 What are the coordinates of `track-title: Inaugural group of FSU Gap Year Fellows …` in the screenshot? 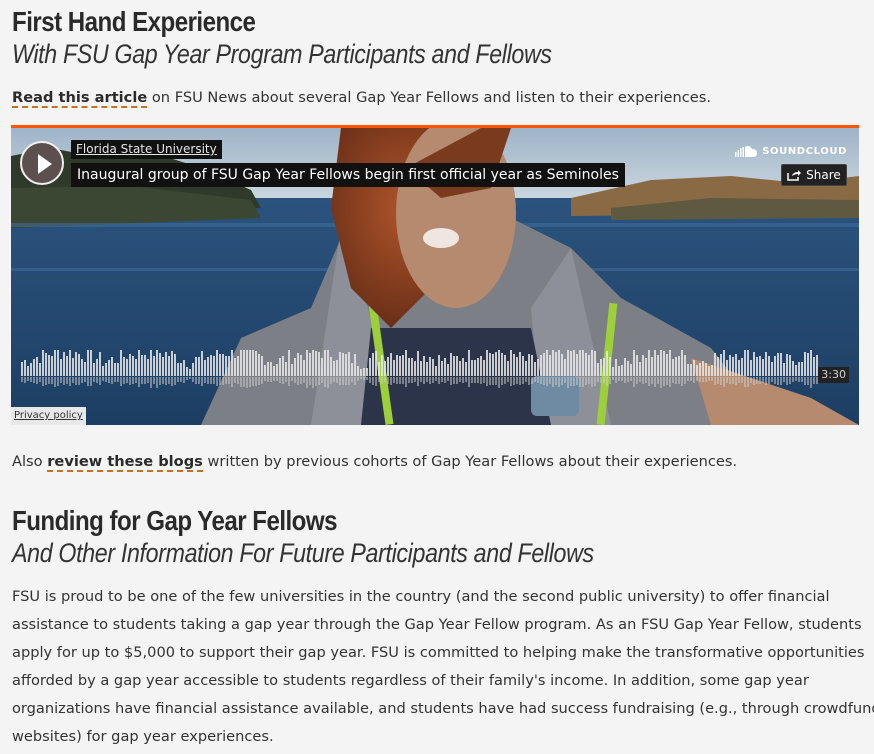 It's located at (348, 175).